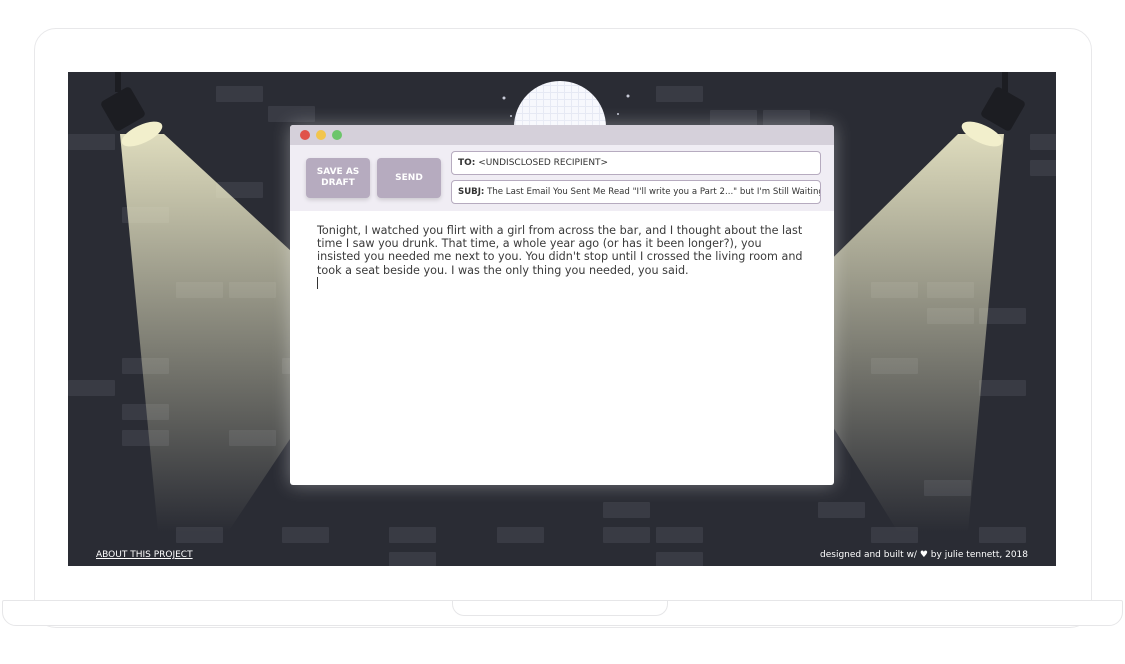 The height and width of the screenshot is (664, 1125). I want to click on minimize-window-button, so click(321, 135).